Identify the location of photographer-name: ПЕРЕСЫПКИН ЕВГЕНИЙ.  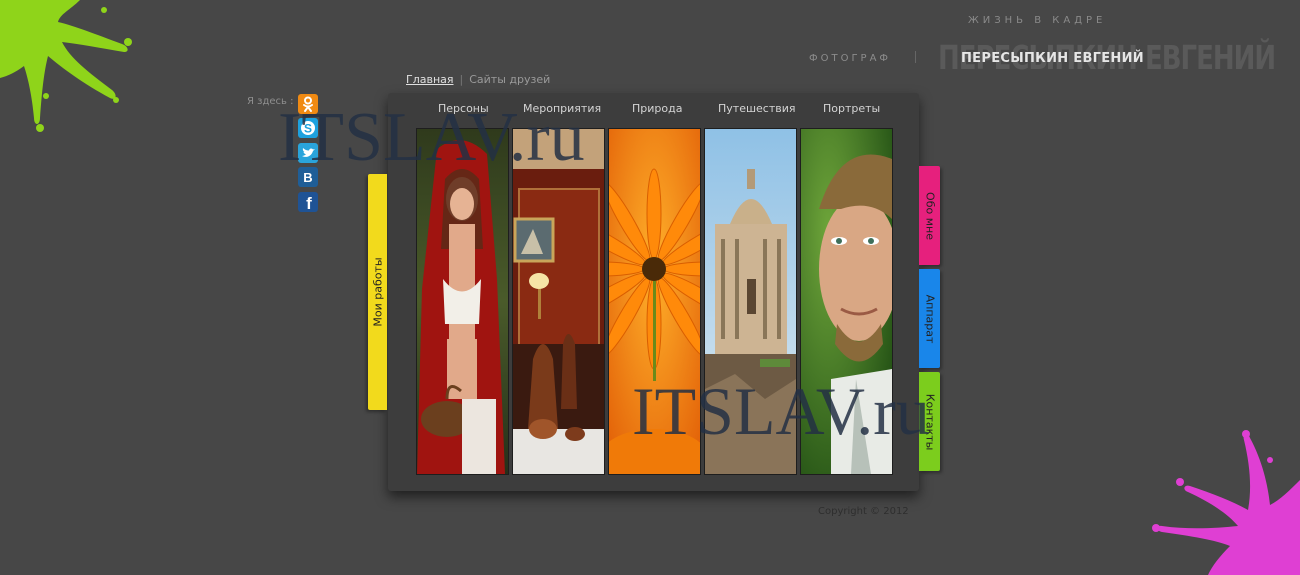
(1052, 58).